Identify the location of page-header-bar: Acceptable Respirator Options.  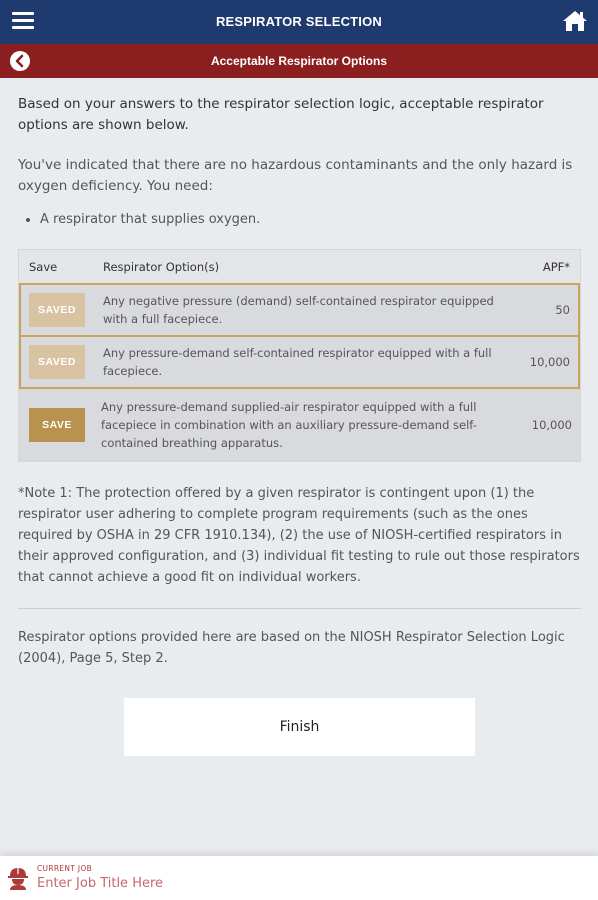
(299, 61).